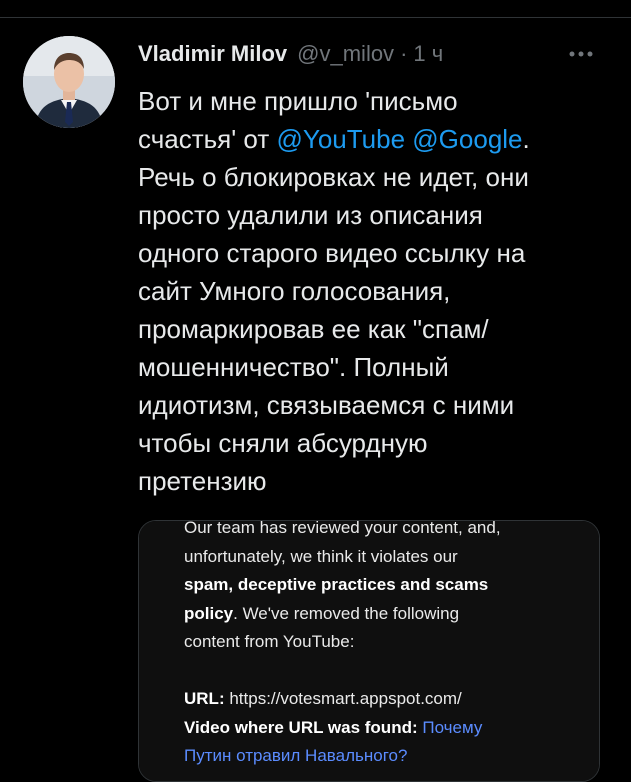 The height and width of the screenshot is (782, 631). I want to click on tweet-text-line: промаркировав ее как "спам/, so click(313, 329).